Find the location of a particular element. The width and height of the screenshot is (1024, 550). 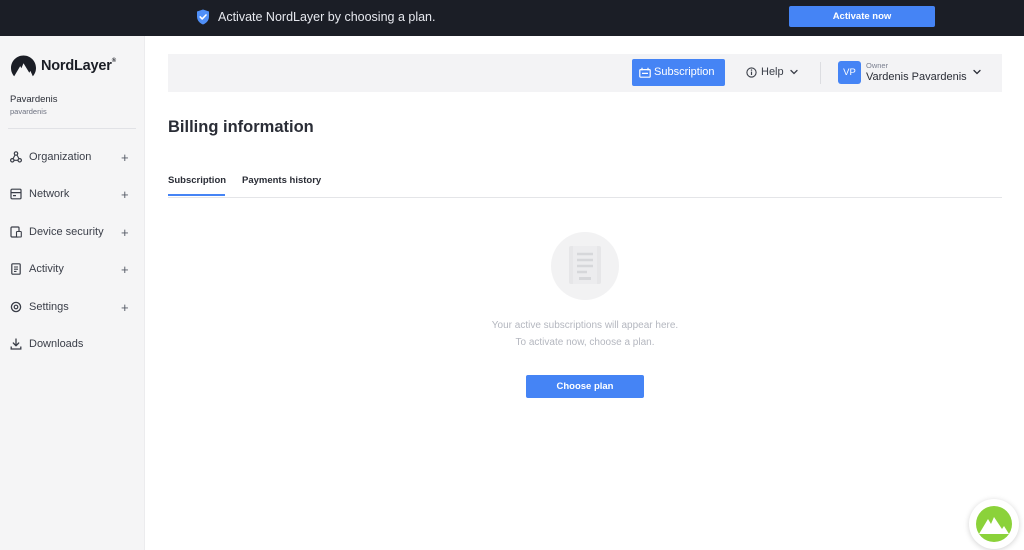

organization-icon is located at coordinates (16, 157).